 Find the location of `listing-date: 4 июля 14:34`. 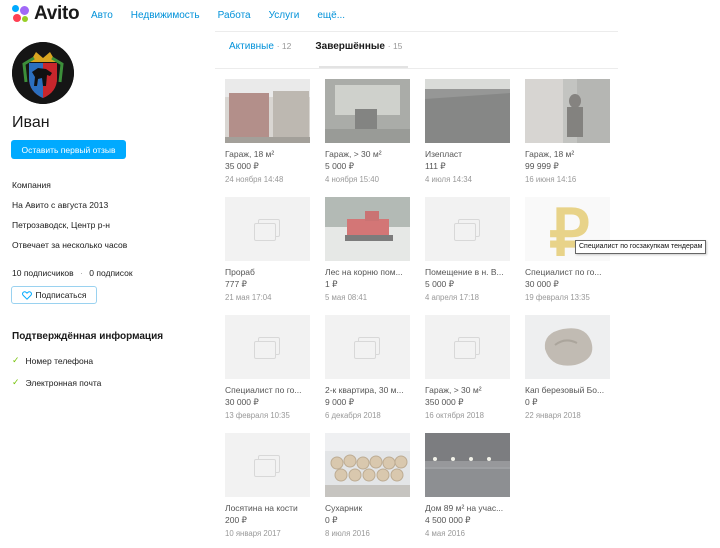

listing-date: 4 июля 14:34 is located at coordinates (448, 179).